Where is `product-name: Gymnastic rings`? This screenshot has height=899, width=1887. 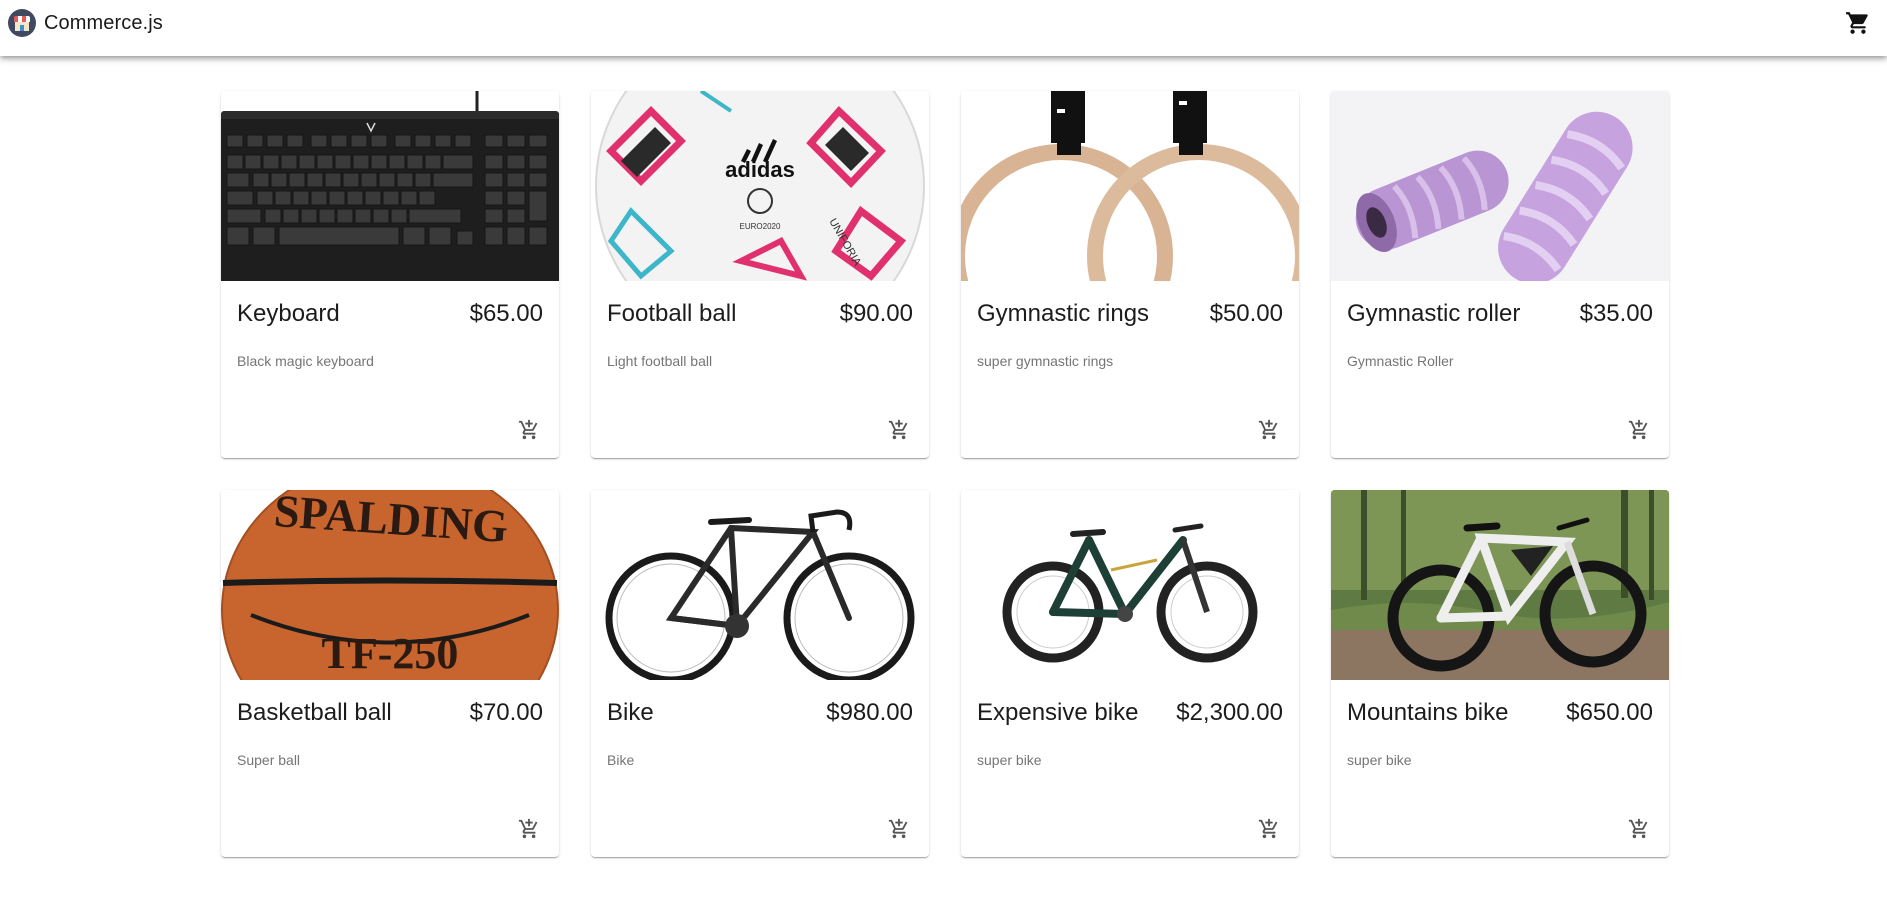 product-name: Gymnastic rings is located at coordinates (1063, 313).